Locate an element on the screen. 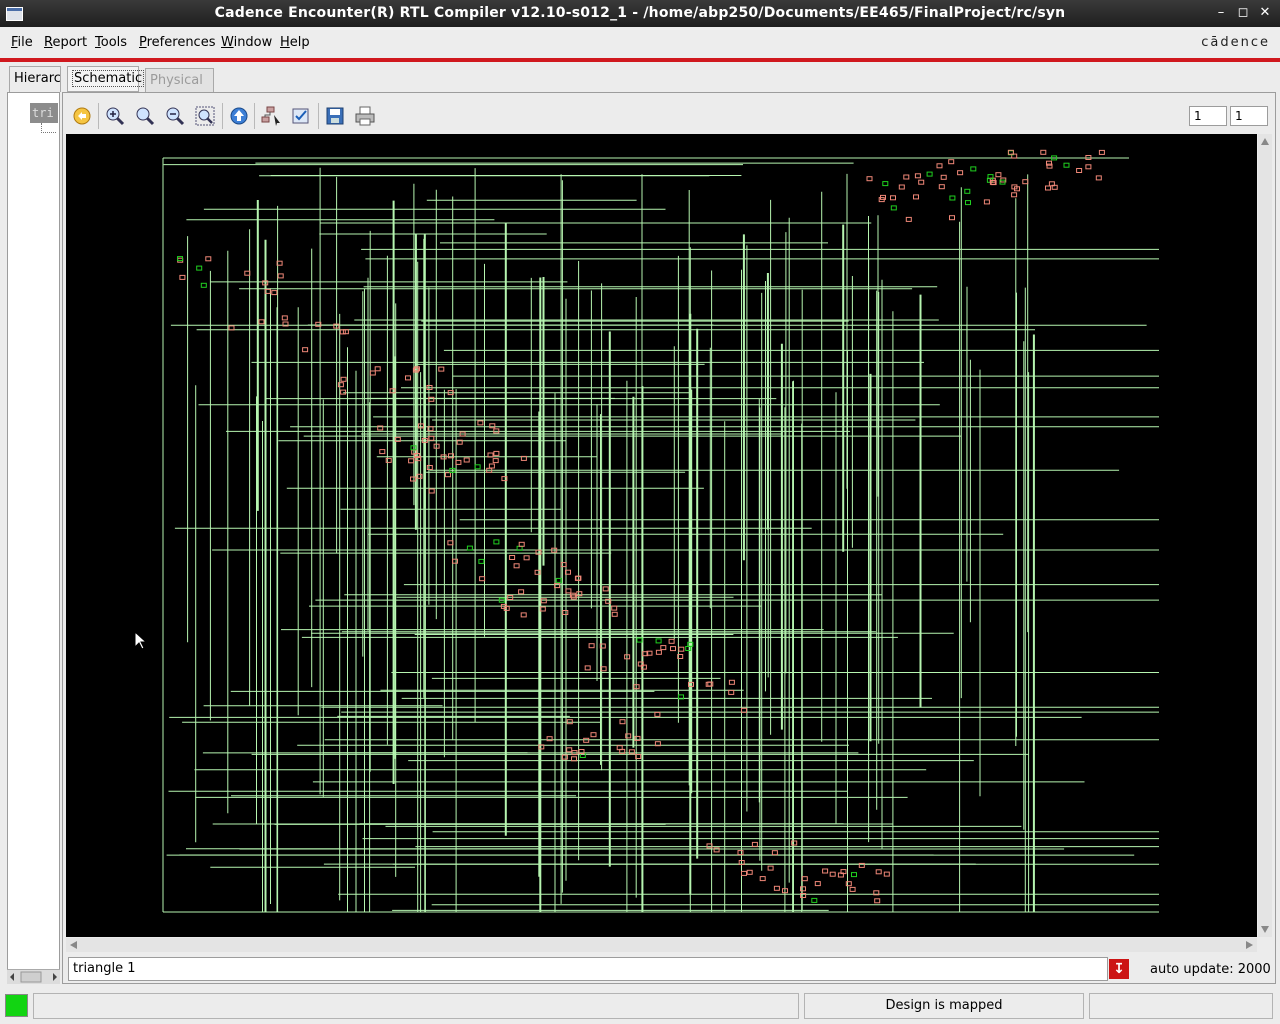 This screenshot has width=1280, height=1024. schematic-hscrollbar is located at coordinates (661, 945).